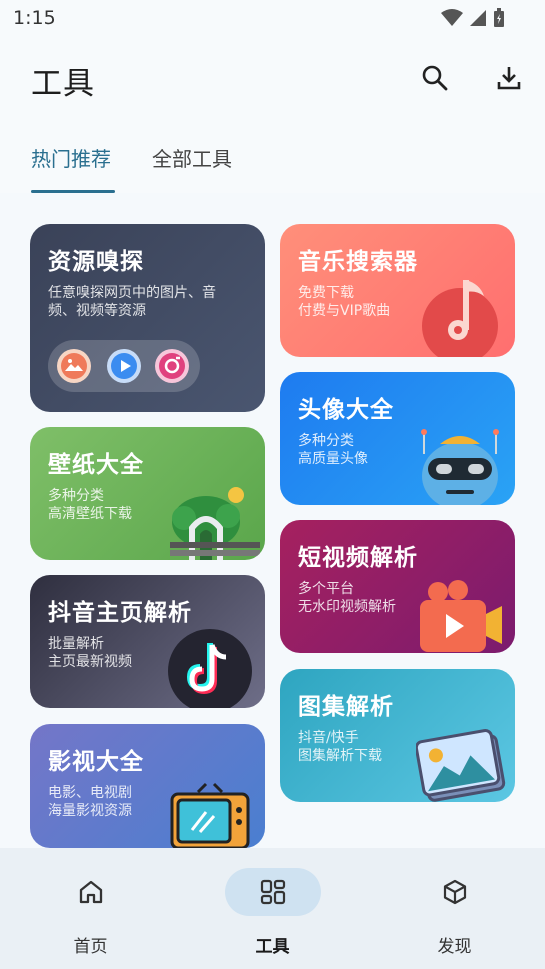 The width and height of the screenshot is (545, 969). What do you see at coordinates (215, 523) in the screenshot?
I see `garden-arch-icon` at bounding box center [215, 523].